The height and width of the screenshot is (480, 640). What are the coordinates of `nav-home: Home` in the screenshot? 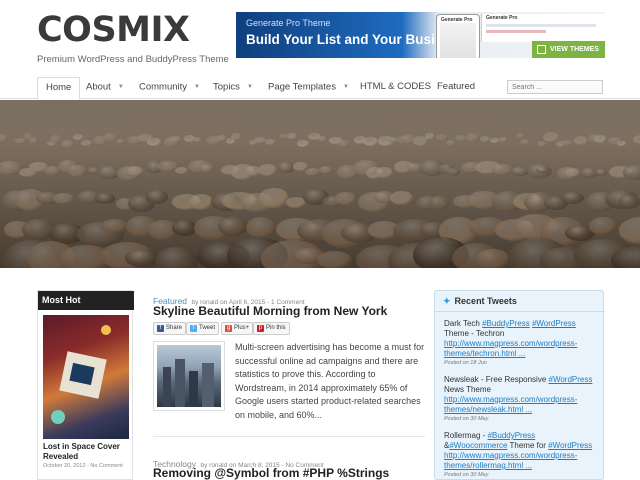 It's located at (59, 88).